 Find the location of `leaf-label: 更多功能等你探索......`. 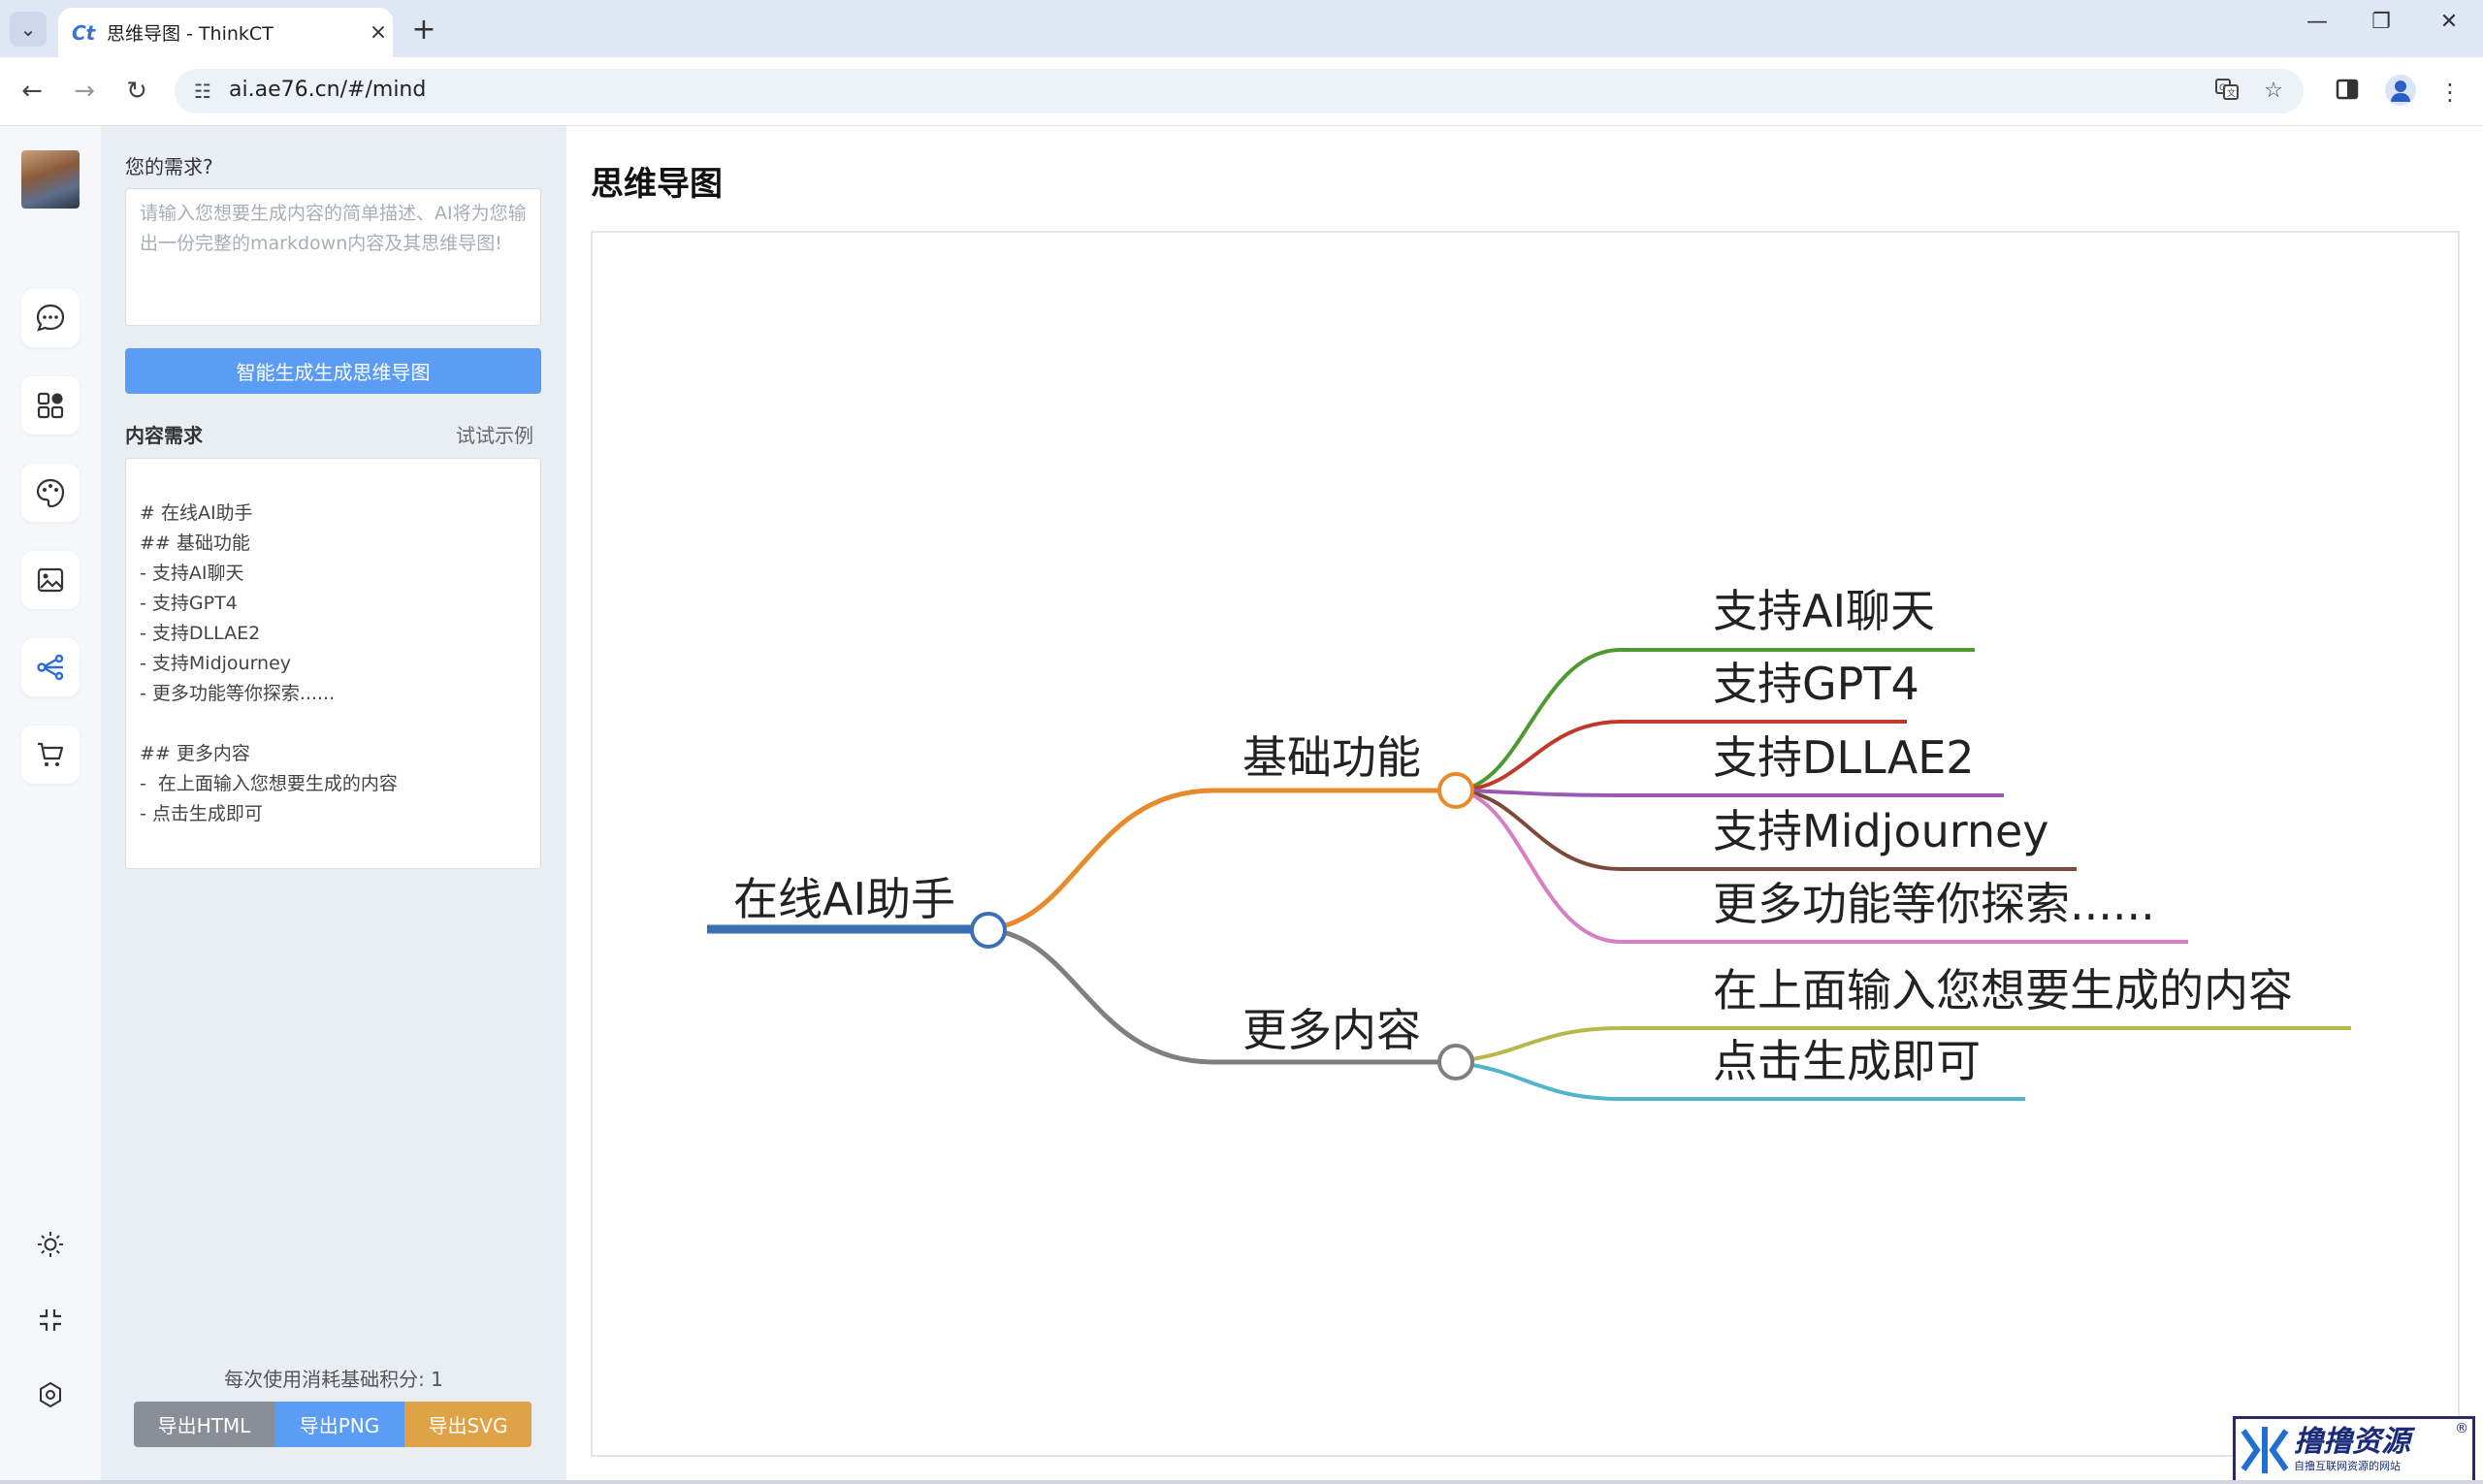

leaf-label: 更多功能等你探索...... is located at coordinates (1934, 904).